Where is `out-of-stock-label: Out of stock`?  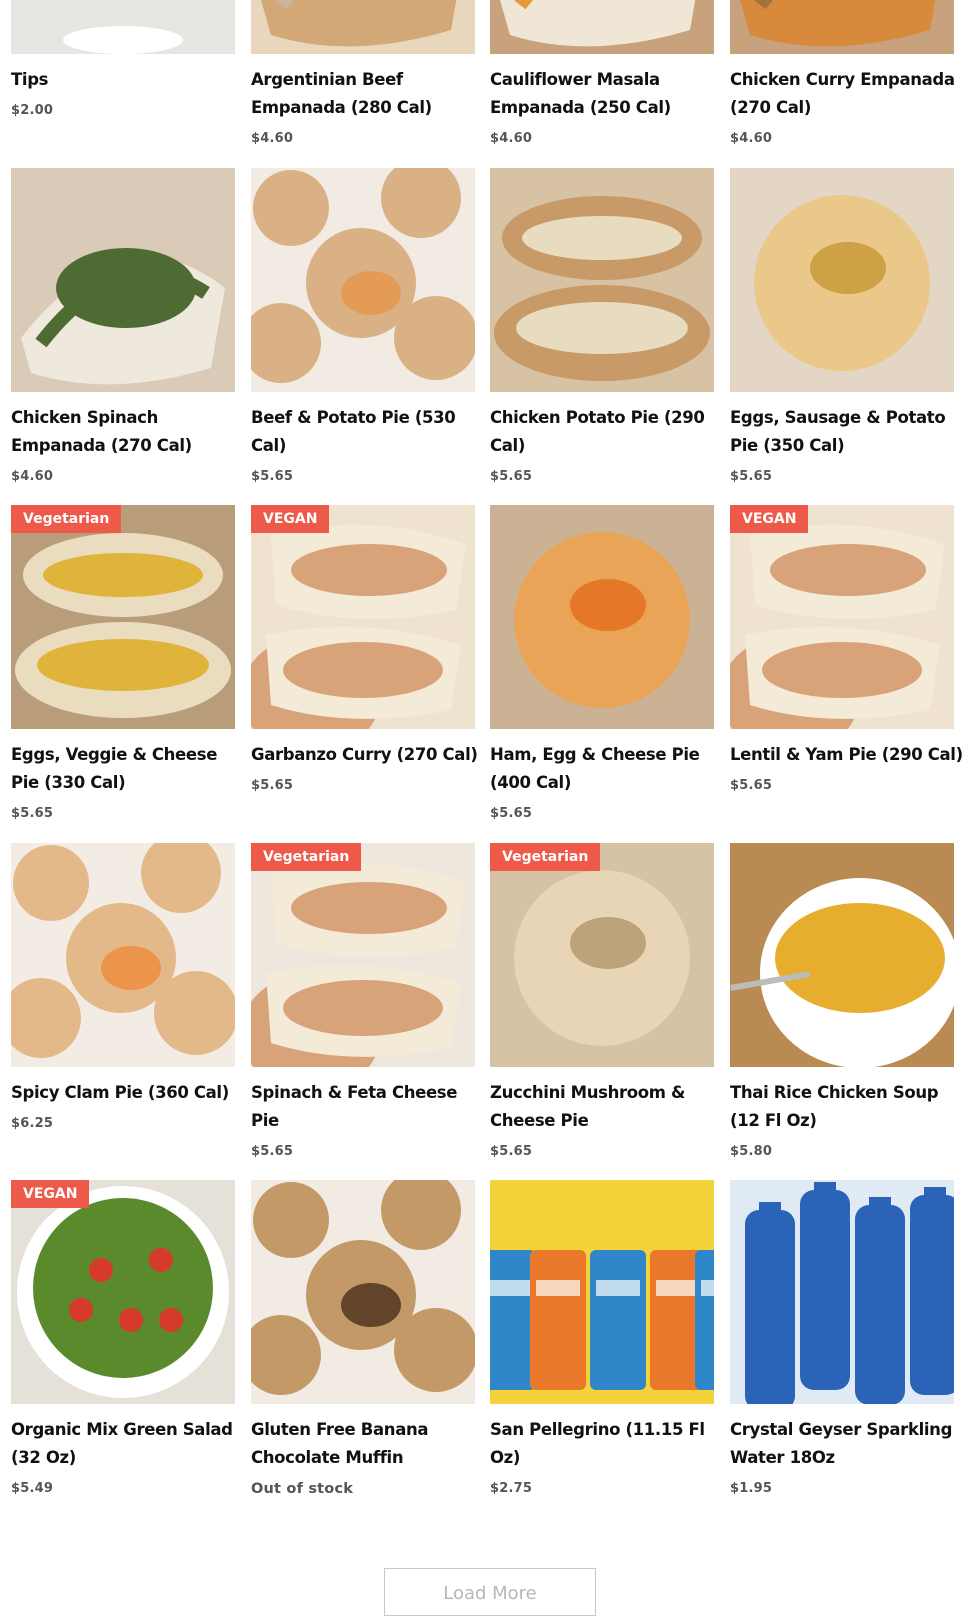 out-of-stock-label: Out of stock is located at coordinates (302, 1489).